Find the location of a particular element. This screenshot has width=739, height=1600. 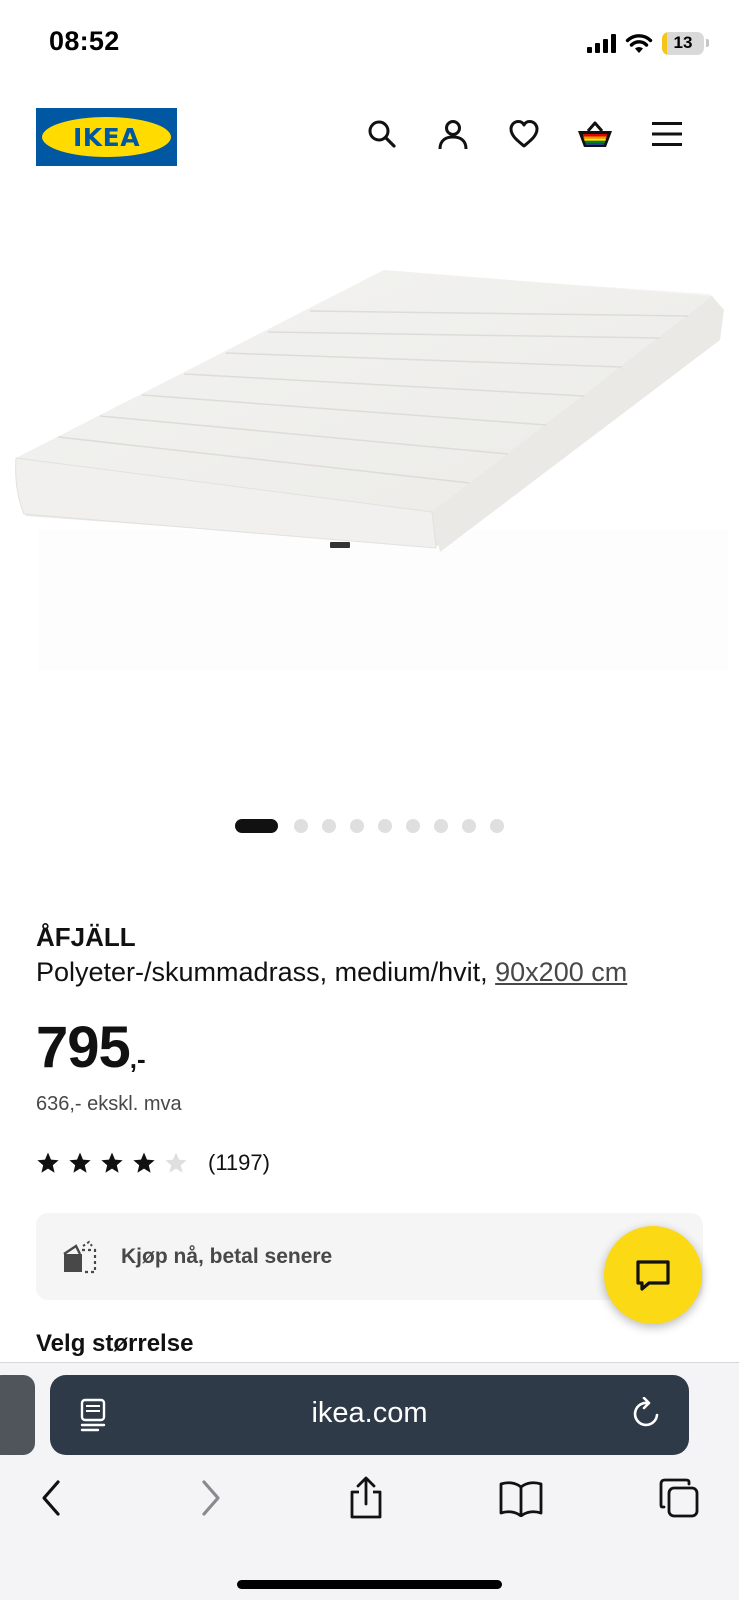

chat-button is located at coordinates (653, 1275).